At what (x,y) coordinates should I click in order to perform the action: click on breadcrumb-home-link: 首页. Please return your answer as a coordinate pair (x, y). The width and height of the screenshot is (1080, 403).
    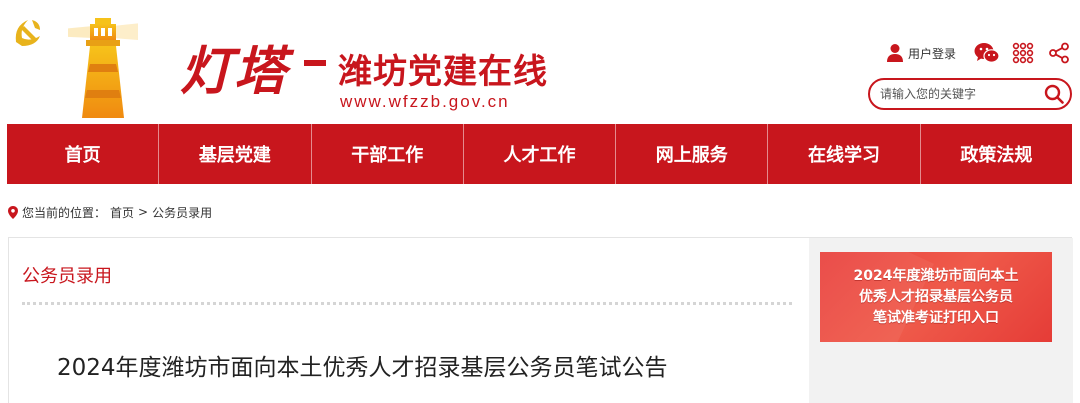
    Looking at the image, I should click on (122, 212).